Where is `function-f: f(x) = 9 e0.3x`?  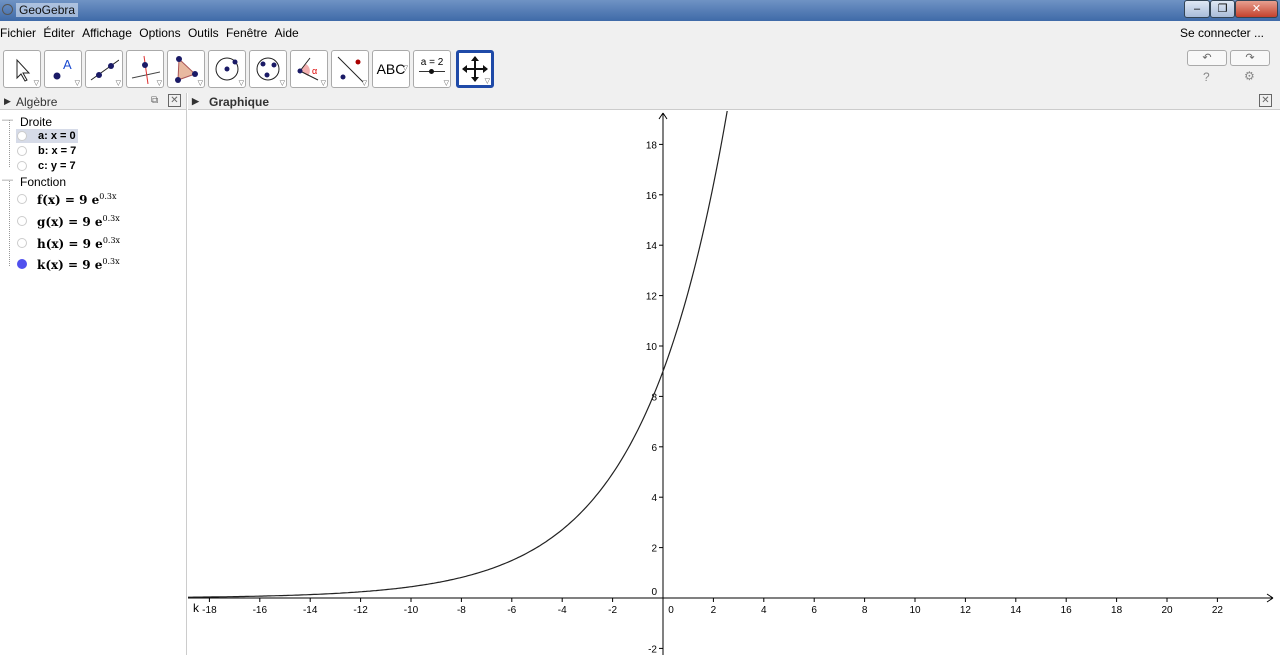
function-f: f(x) = 9 e0.3x is located at coordinates (77, 199).